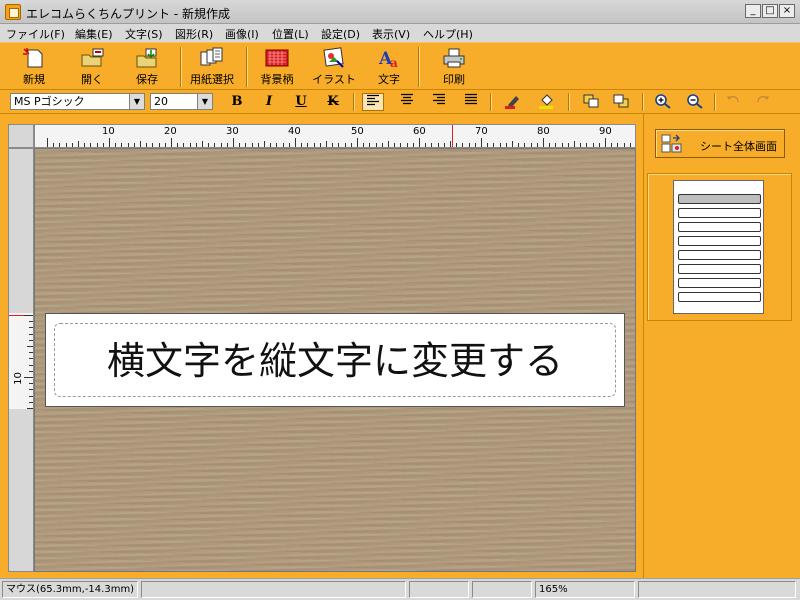 This screenshot has width=800, height=600. I want to click on menu-settings: 設定(D), so click(340, 34).